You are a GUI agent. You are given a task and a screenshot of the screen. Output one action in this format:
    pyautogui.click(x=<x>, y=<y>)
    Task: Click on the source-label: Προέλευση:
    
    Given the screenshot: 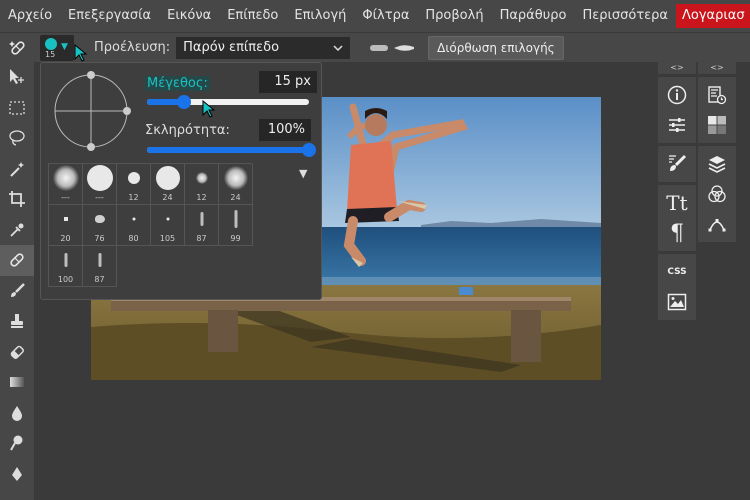 What is the action you would take?
    pyautogui.click(x=132, y=47)
    